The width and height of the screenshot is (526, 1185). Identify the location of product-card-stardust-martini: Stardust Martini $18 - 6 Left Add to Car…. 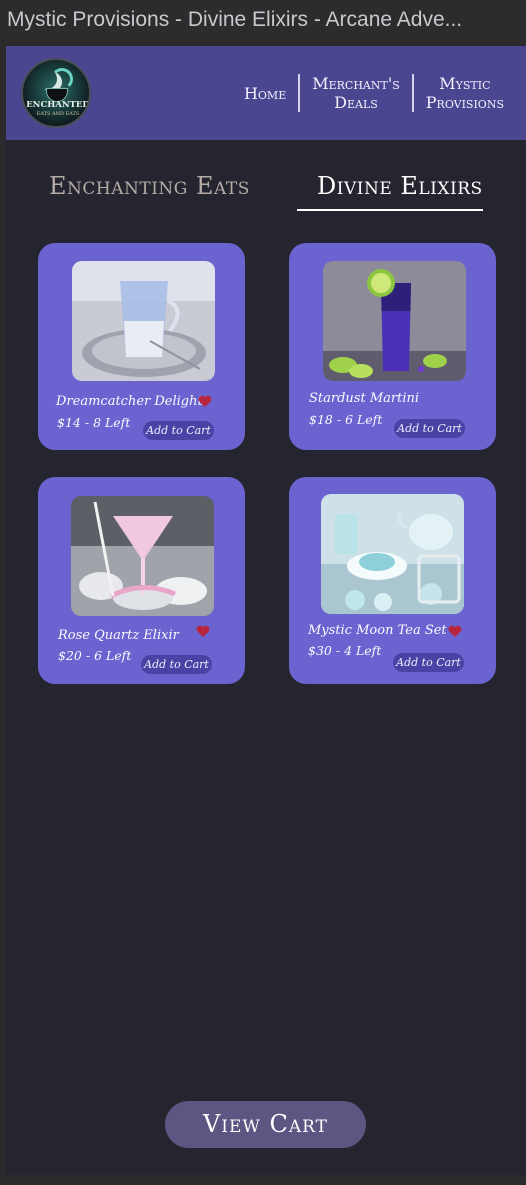
(392, 346).